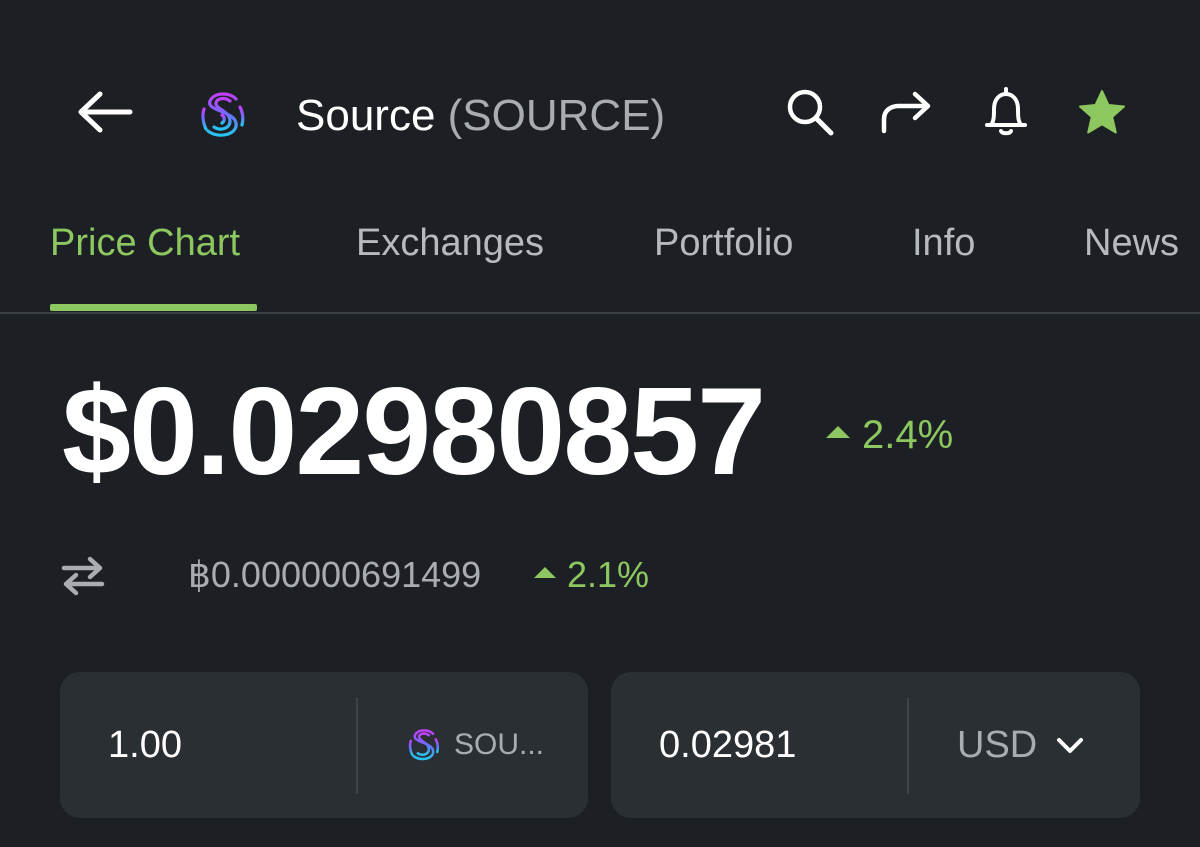 This screenshot has width=1200, height=847. Describe the element at coordinates (723, 243) in the screenshot. I see `tab-portfolio: Portfolio` at that location.